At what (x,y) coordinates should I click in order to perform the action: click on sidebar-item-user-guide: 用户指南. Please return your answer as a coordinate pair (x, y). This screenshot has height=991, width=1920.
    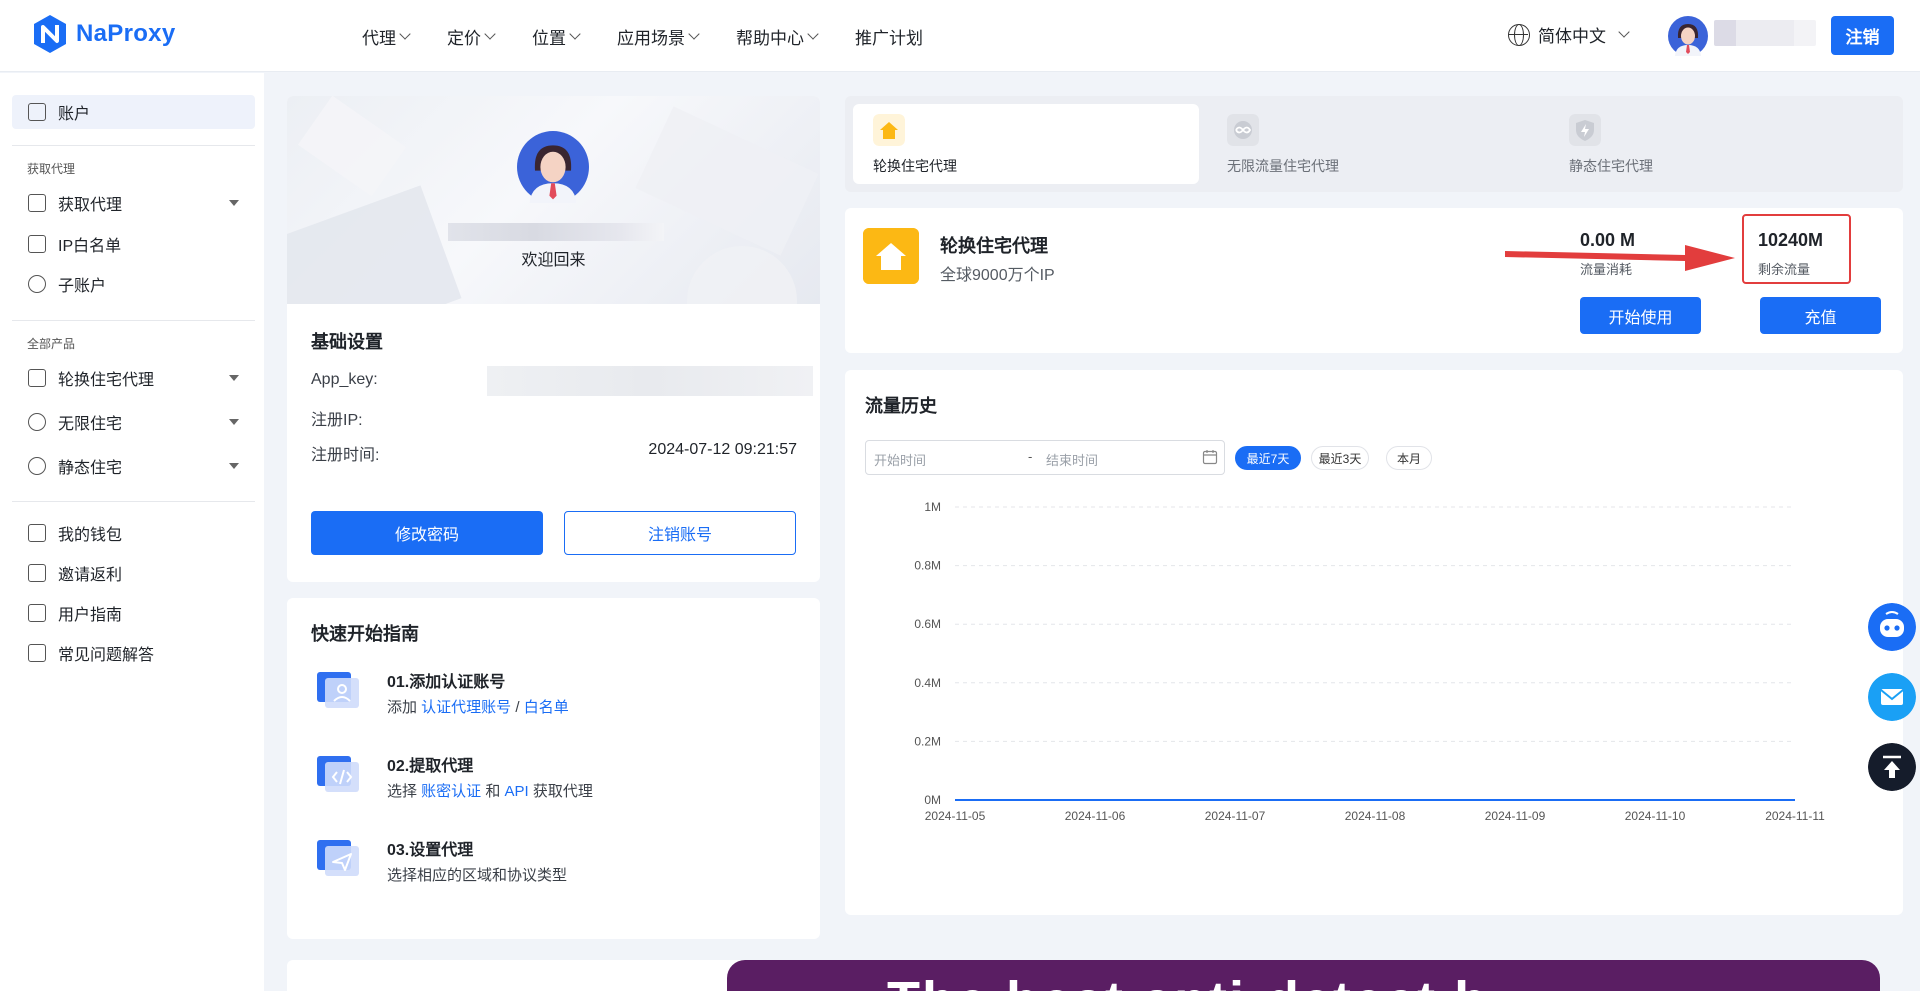
    Looking at the image, I should click on (133, 613).